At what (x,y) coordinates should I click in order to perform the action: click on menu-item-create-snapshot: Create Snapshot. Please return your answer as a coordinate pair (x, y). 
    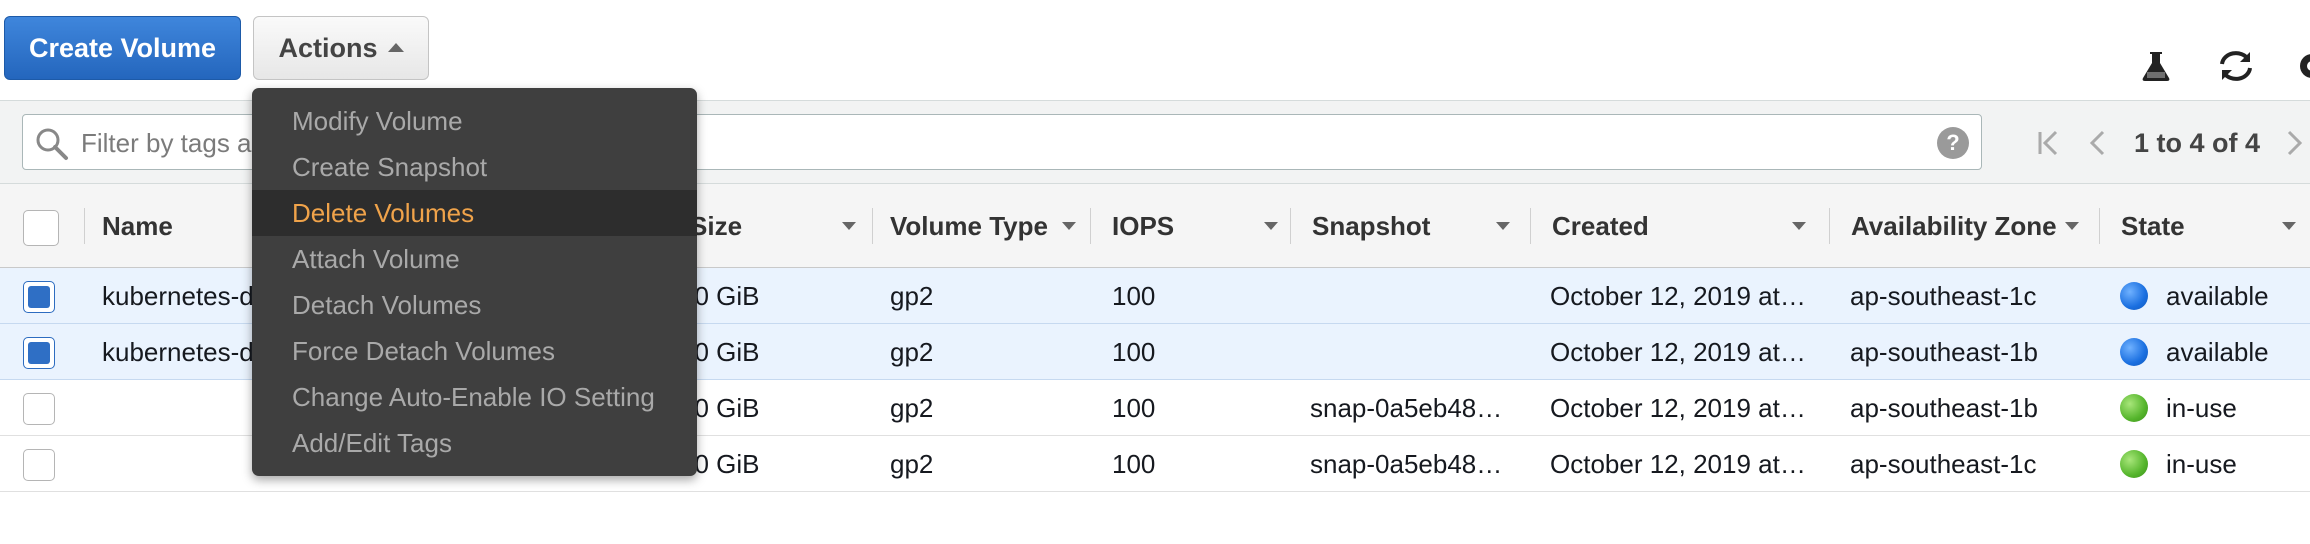
    Looking at the image, I should click on (474, 167).